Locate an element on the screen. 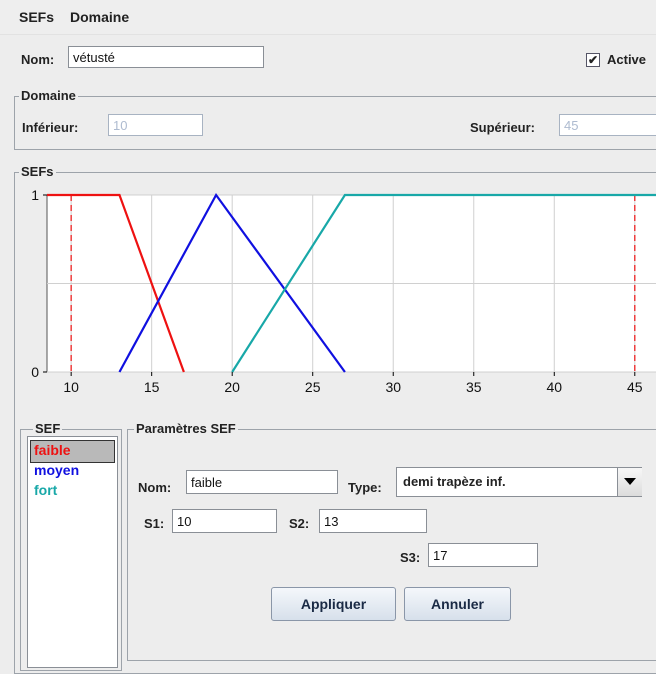 This screenshot has width=656, height=674. menu-bar: SEFs Domaine is located at coordinates (328, 17).